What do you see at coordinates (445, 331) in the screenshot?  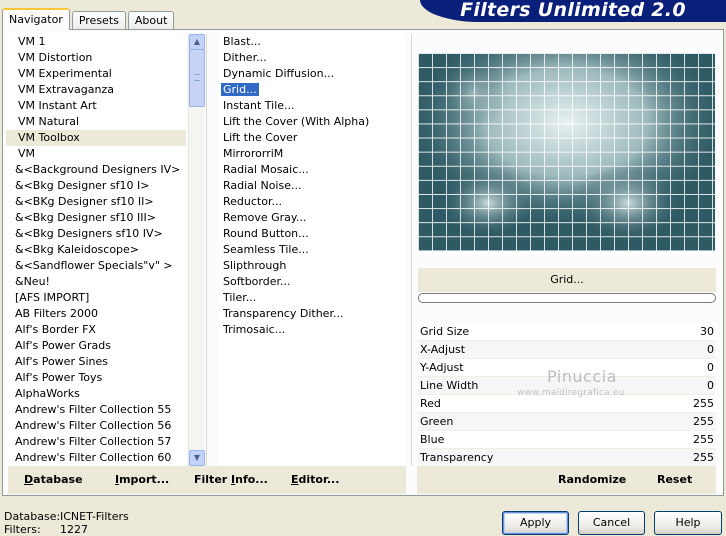 I see `param-label: Grid Size` at bounding box center [445, 331].